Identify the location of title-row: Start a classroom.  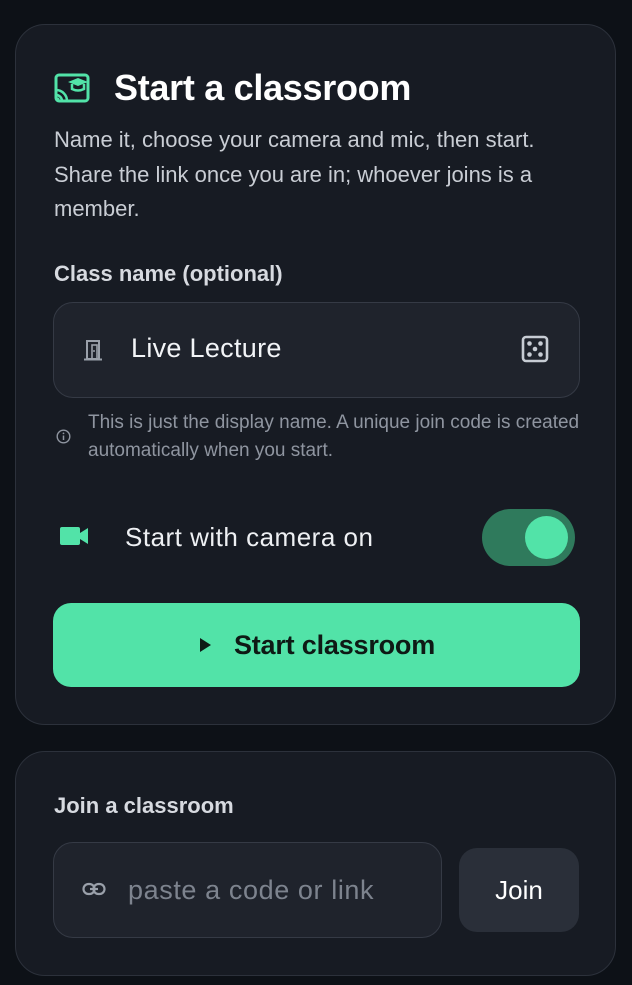
(232, 88).